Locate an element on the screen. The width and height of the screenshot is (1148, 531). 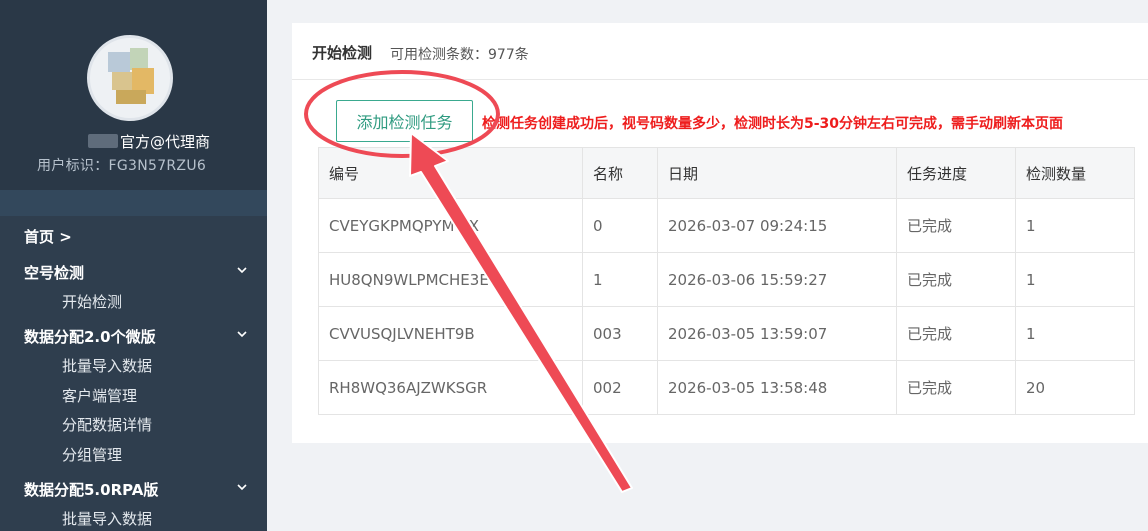
nav-item-batch-import: 批量导入数据 is located at coordinates (107, 365).